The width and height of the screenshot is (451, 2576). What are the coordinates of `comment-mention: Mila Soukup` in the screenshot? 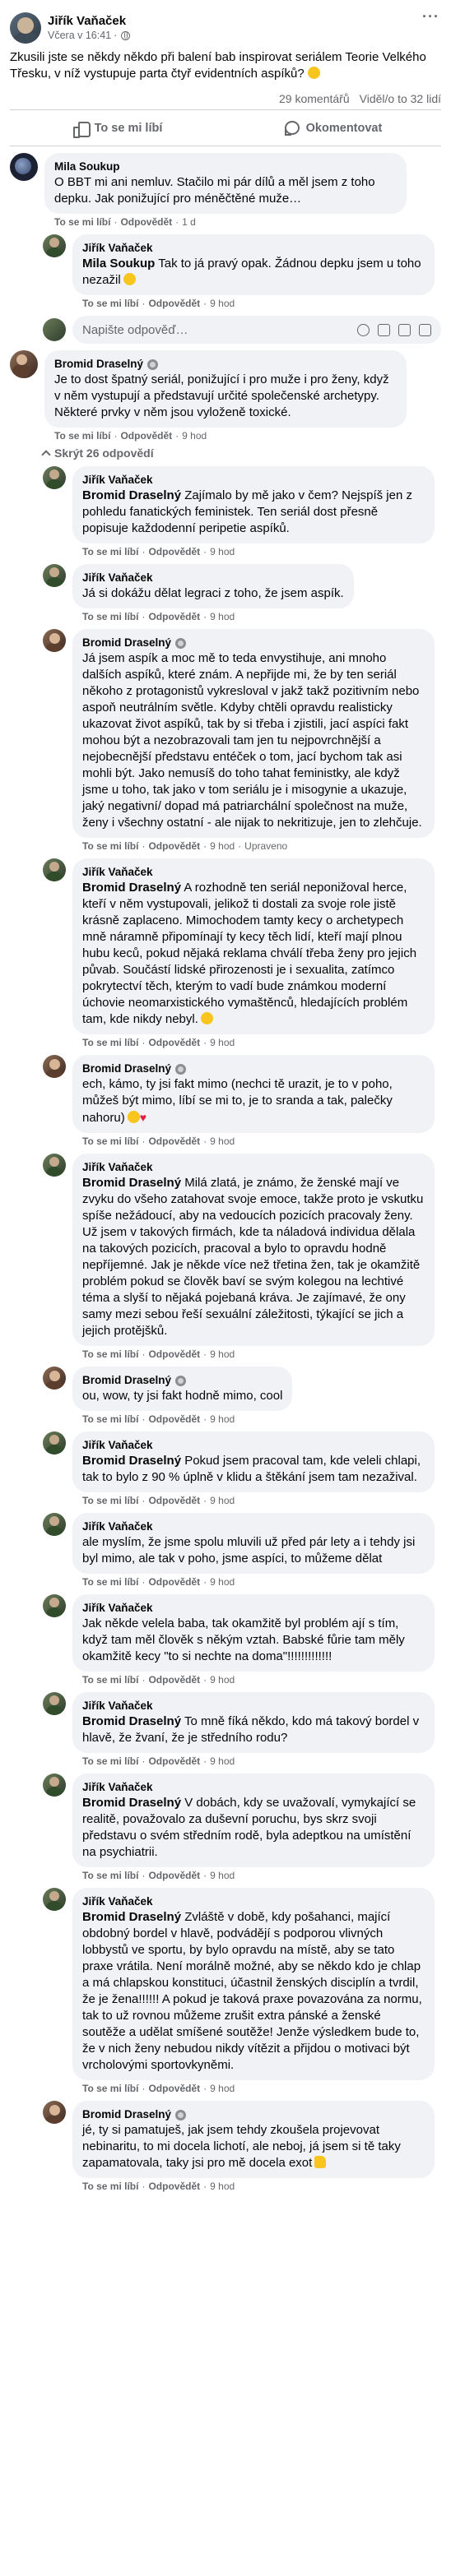 It's located at (119, 264).